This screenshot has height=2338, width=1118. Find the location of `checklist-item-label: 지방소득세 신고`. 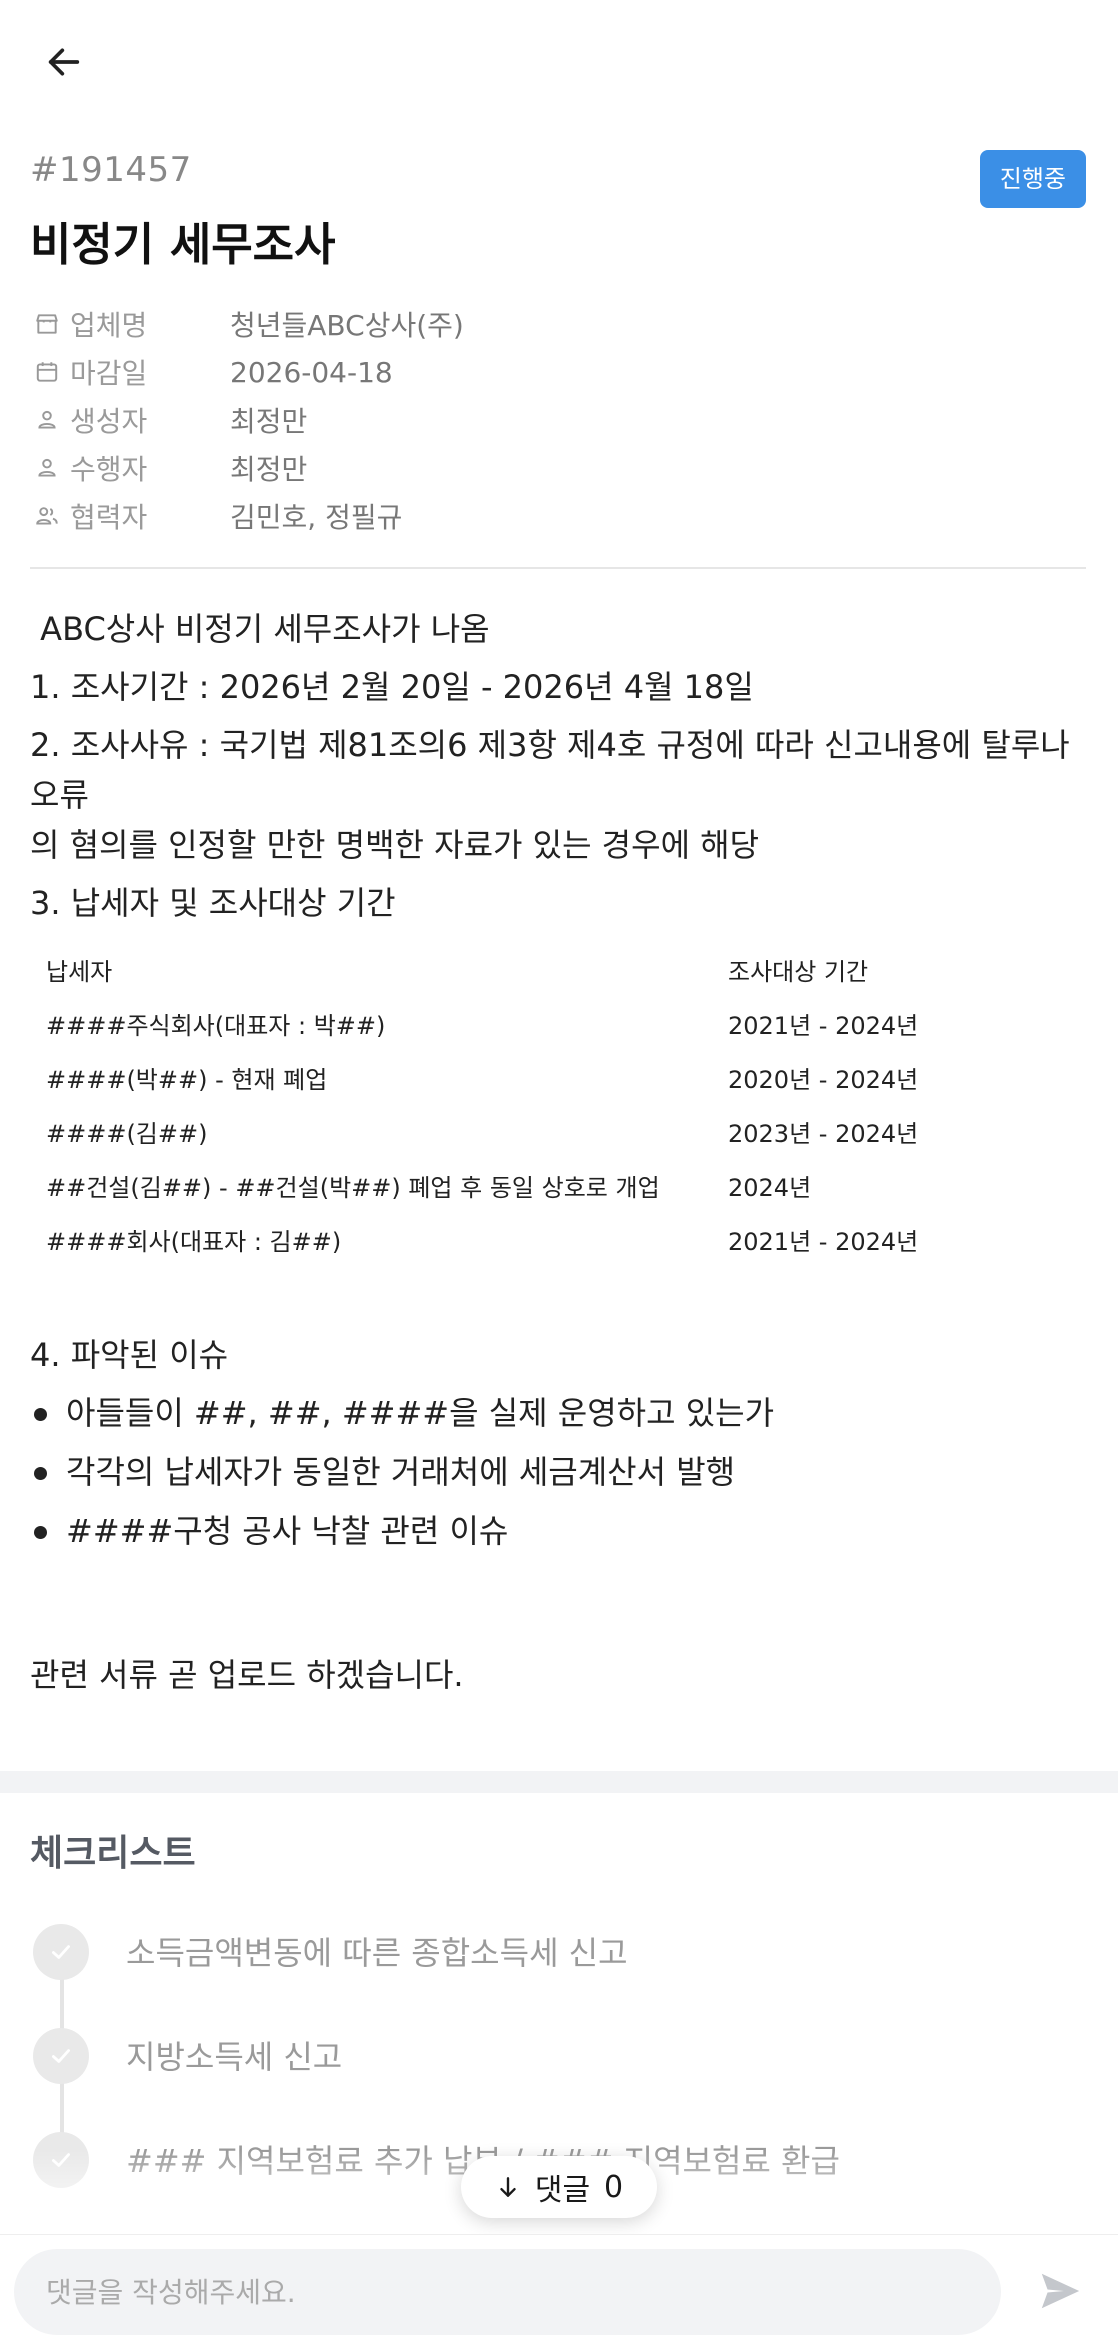

checklist-item-label: 지방소득세 신고 is located at coordinates (234, 2057).